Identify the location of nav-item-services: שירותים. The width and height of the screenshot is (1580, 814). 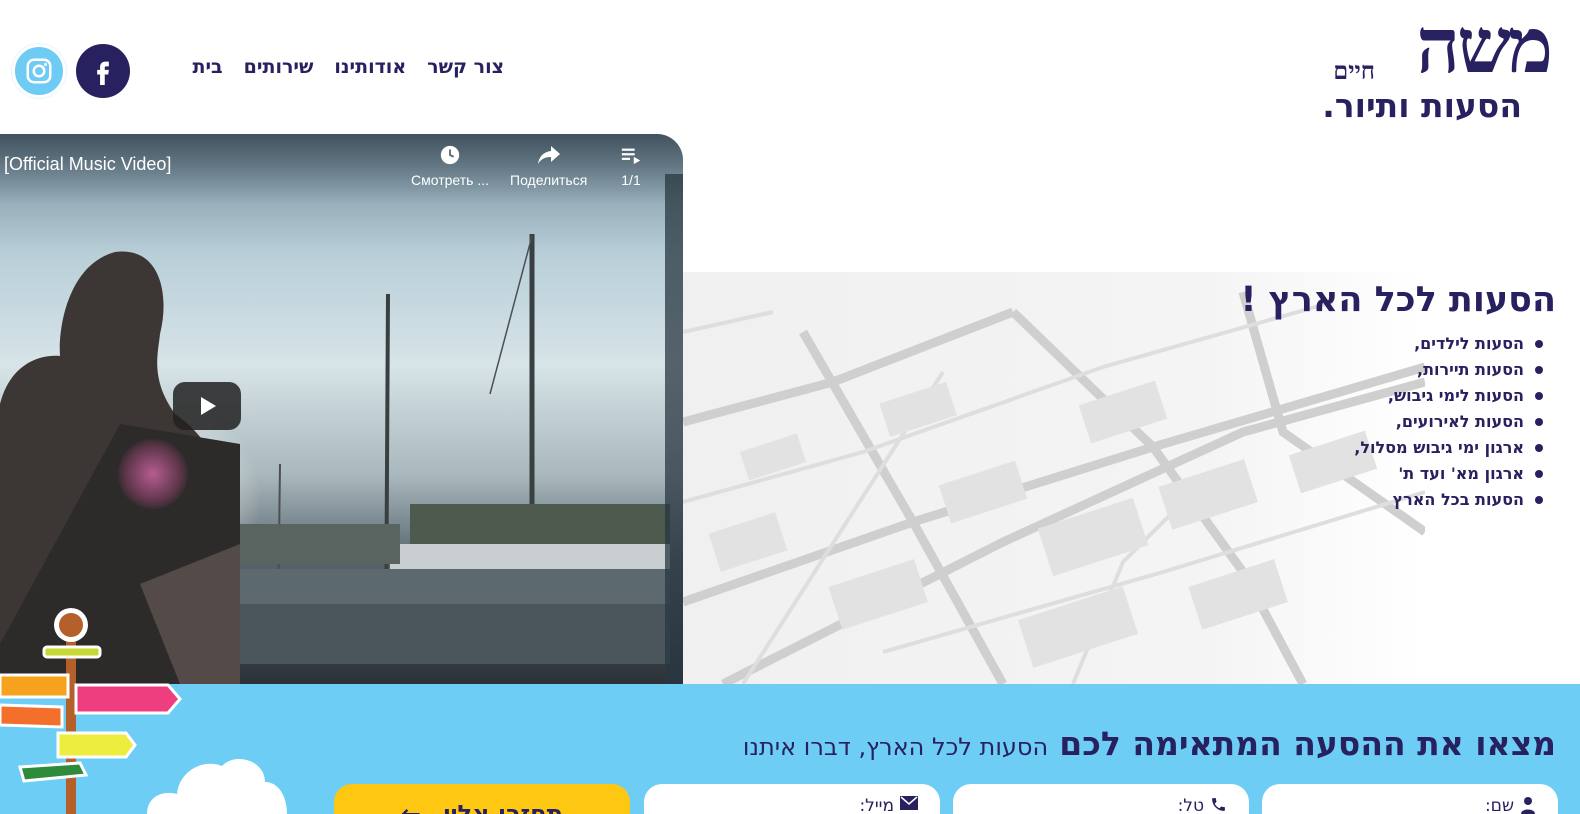
(279, 67).